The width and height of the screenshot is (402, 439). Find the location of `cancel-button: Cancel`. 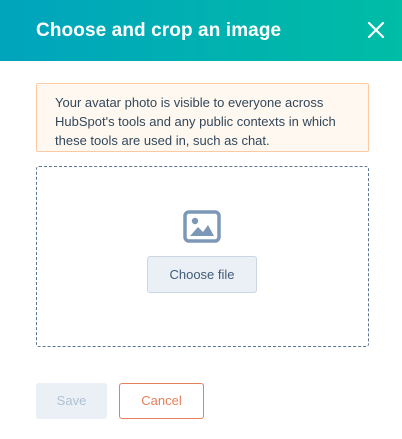

cancel-button: Cancel is located at coordinates (161, 401).